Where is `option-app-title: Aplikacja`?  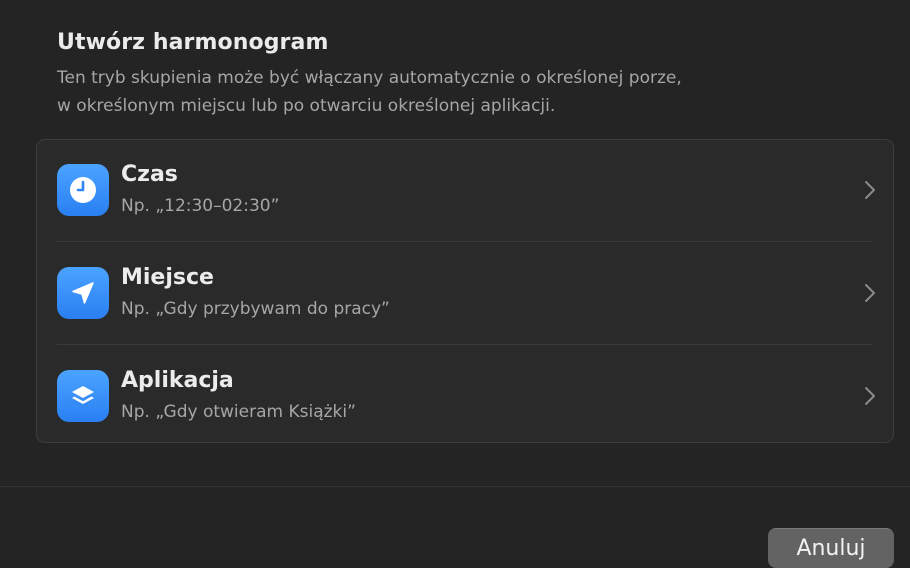 option-app-title: Aplikacja is located at coordinates (177, 380).